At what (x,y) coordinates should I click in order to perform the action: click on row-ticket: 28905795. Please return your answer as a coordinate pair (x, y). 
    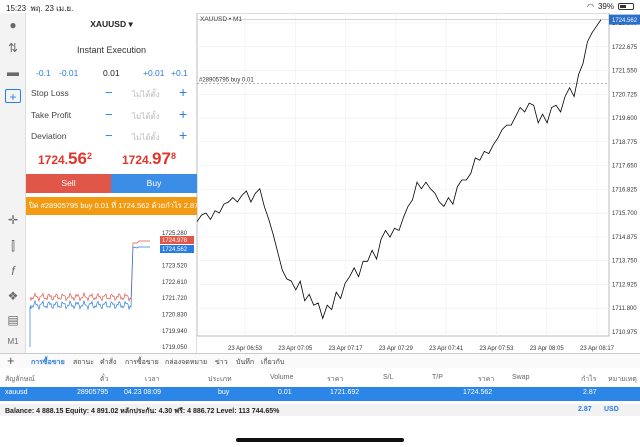
    Looking at the image, I should click on (93, 392).